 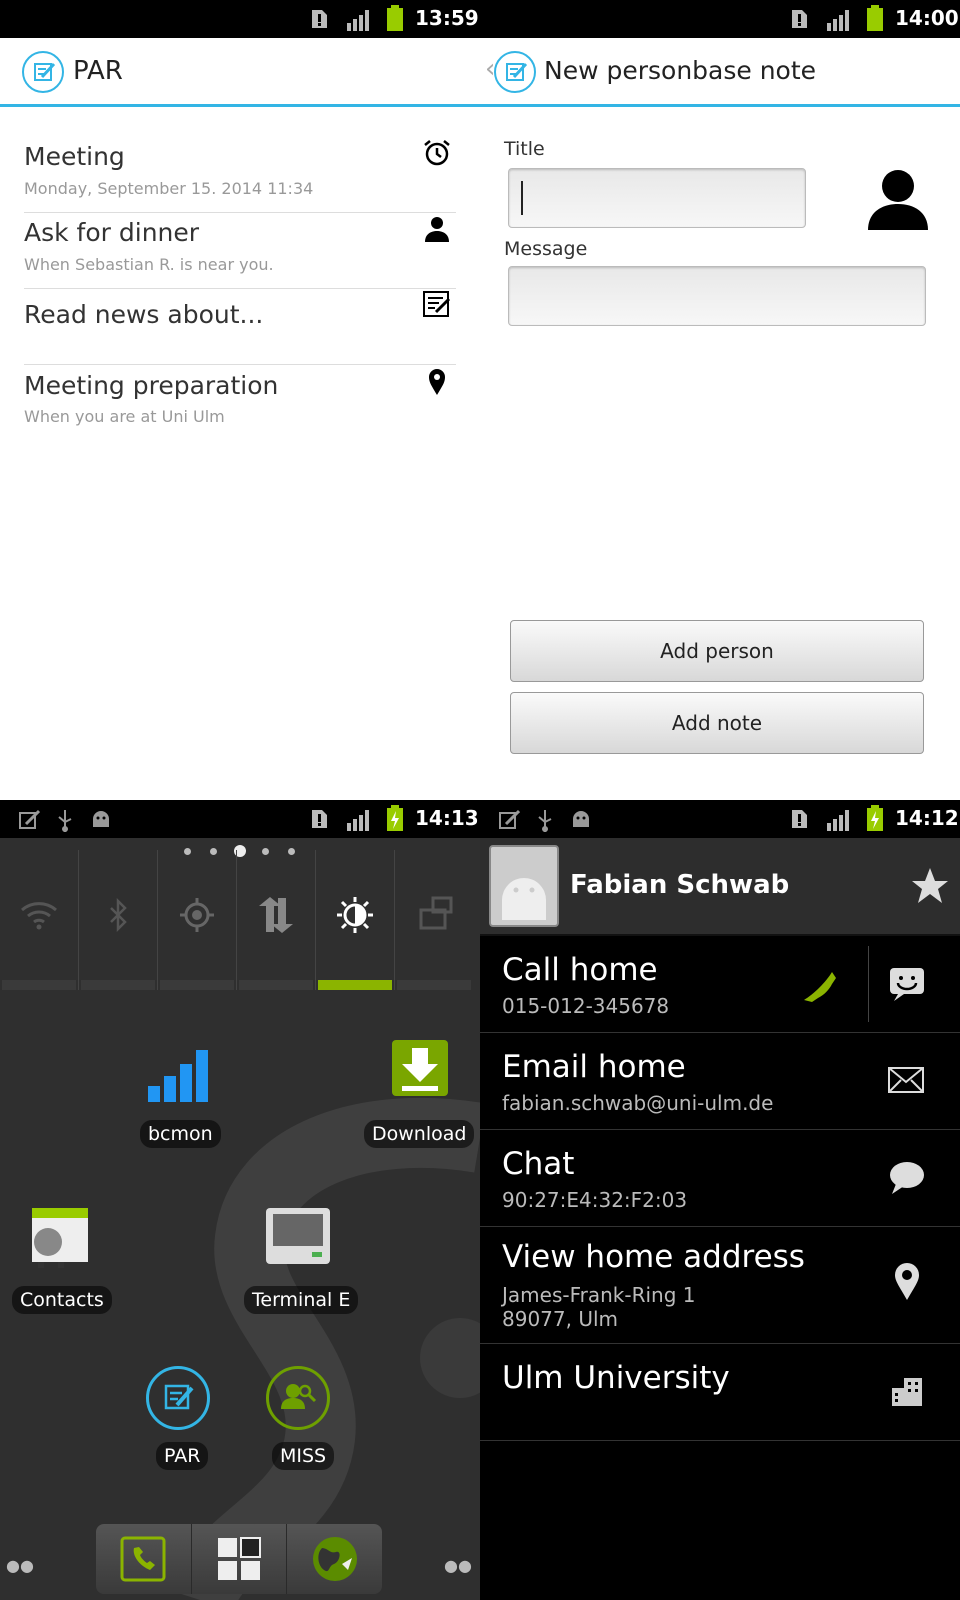 What do you see at coordinates (65, 1276) in the screenshot?
I see `app-contacts: Contacts` at bounding box center [65, 1276].